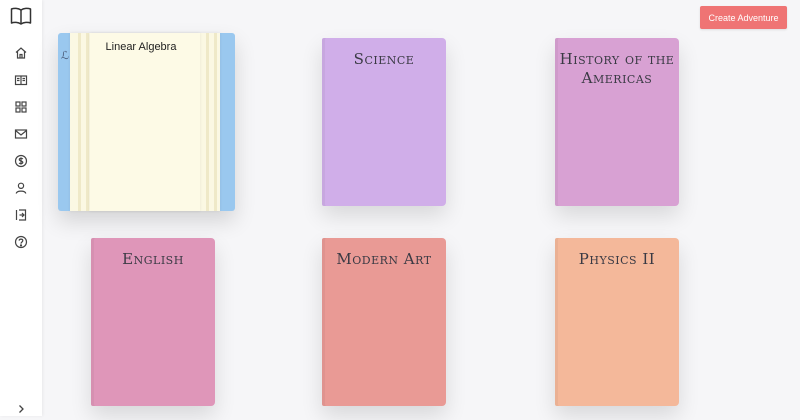 Image resolution: width=800 pixels, height=420 pixels. I want to click on book-modern-art: Modern Art, so click(384, 322).